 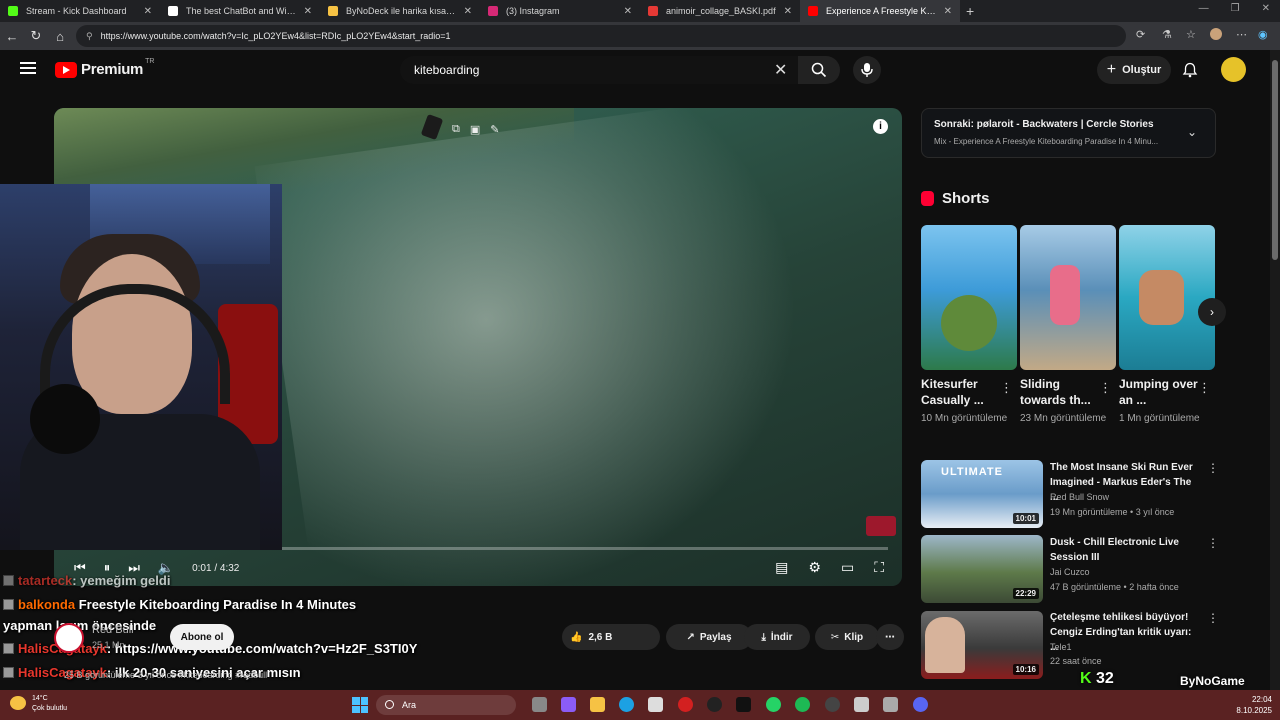 What do you see at coordinates (533, 11) in the screenshot?
I see `tab-title: (3) Instagram` at bounding box center [533, 11].